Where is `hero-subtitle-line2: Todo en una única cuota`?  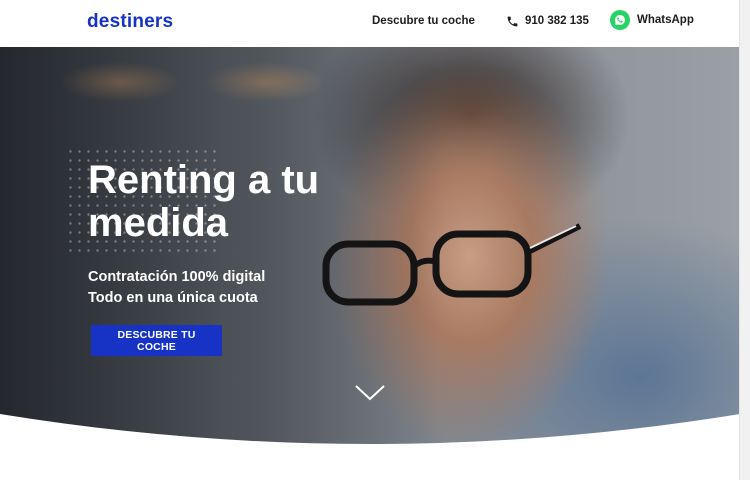
hero-subtitle-line2: Todo en una única cuota is located at coordinates (173, 298).